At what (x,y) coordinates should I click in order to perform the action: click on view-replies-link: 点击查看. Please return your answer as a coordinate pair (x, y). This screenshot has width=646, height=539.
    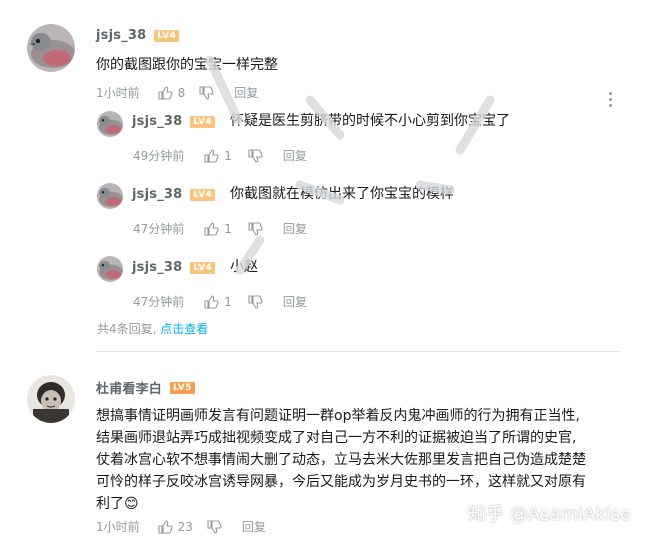
    Looking at the image, I should click on (184, 329).